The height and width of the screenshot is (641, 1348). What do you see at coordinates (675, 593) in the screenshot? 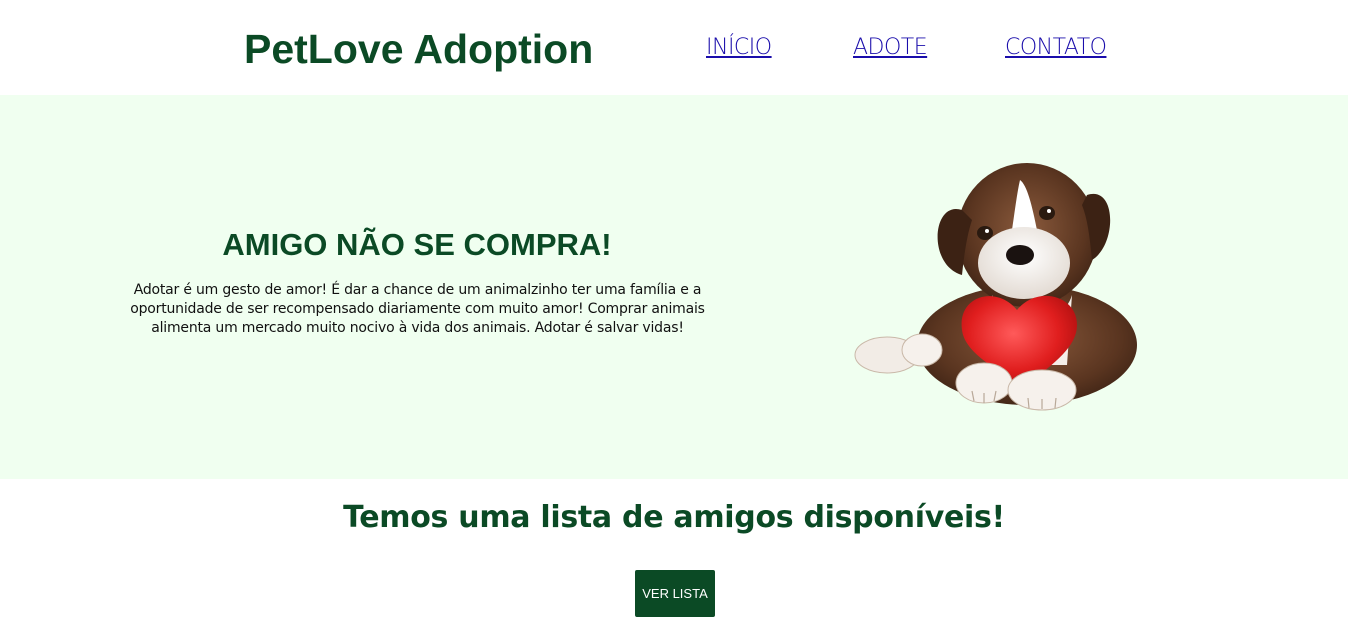
I see `view-list-button: VER LISTA` at bounding box center [675, 593].